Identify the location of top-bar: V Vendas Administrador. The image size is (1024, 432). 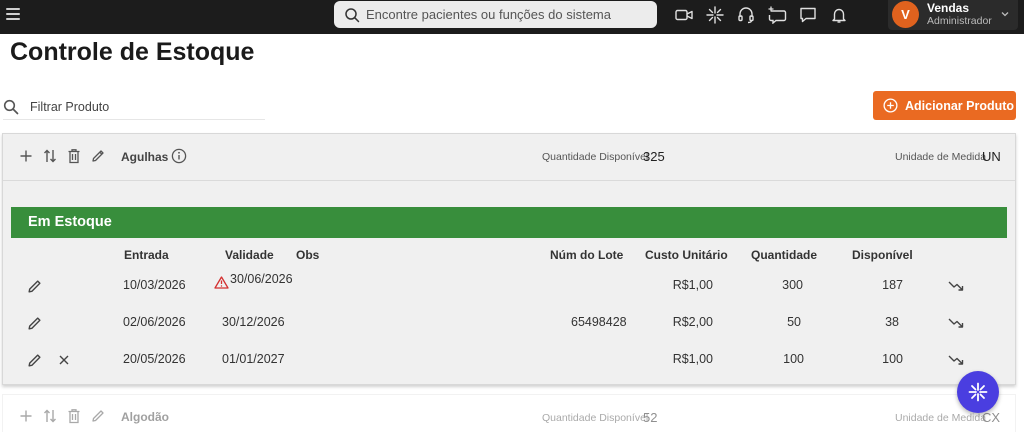
(512, 17).